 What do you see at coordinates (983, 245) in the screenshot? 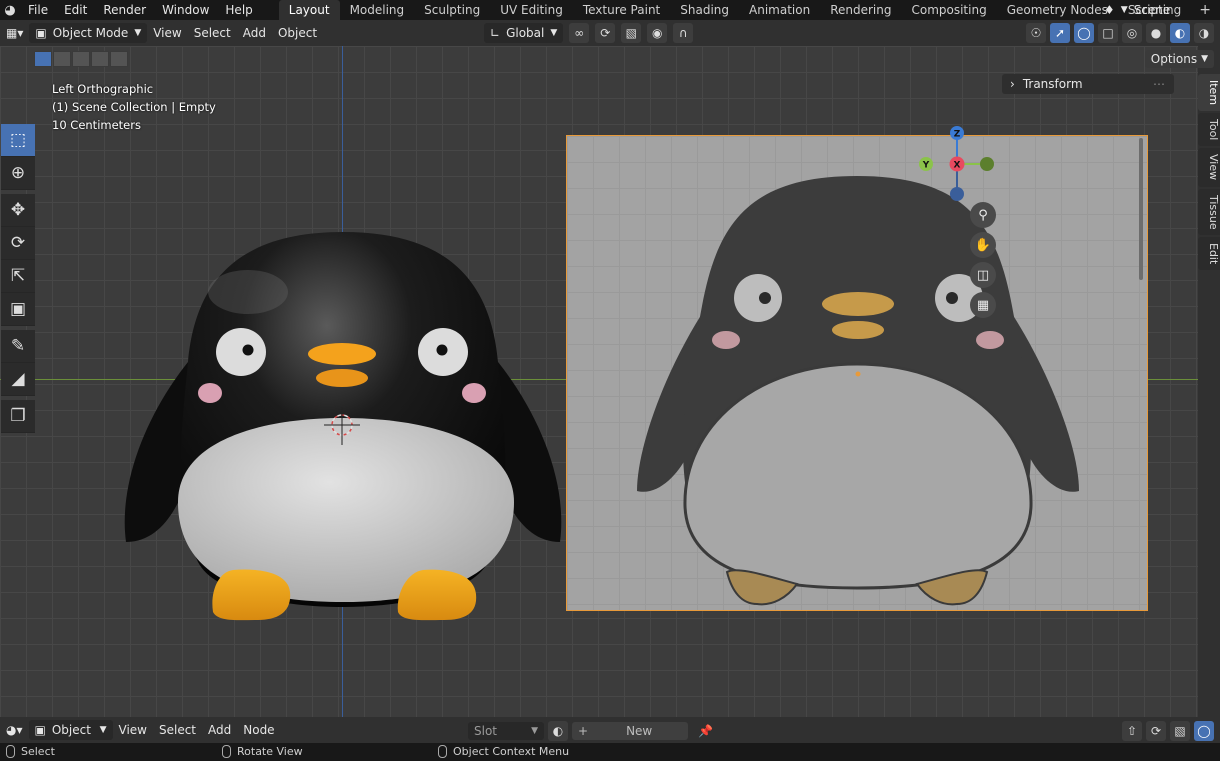
I see `pan-hand-icon: ✋` at bounding box center [983, 245].